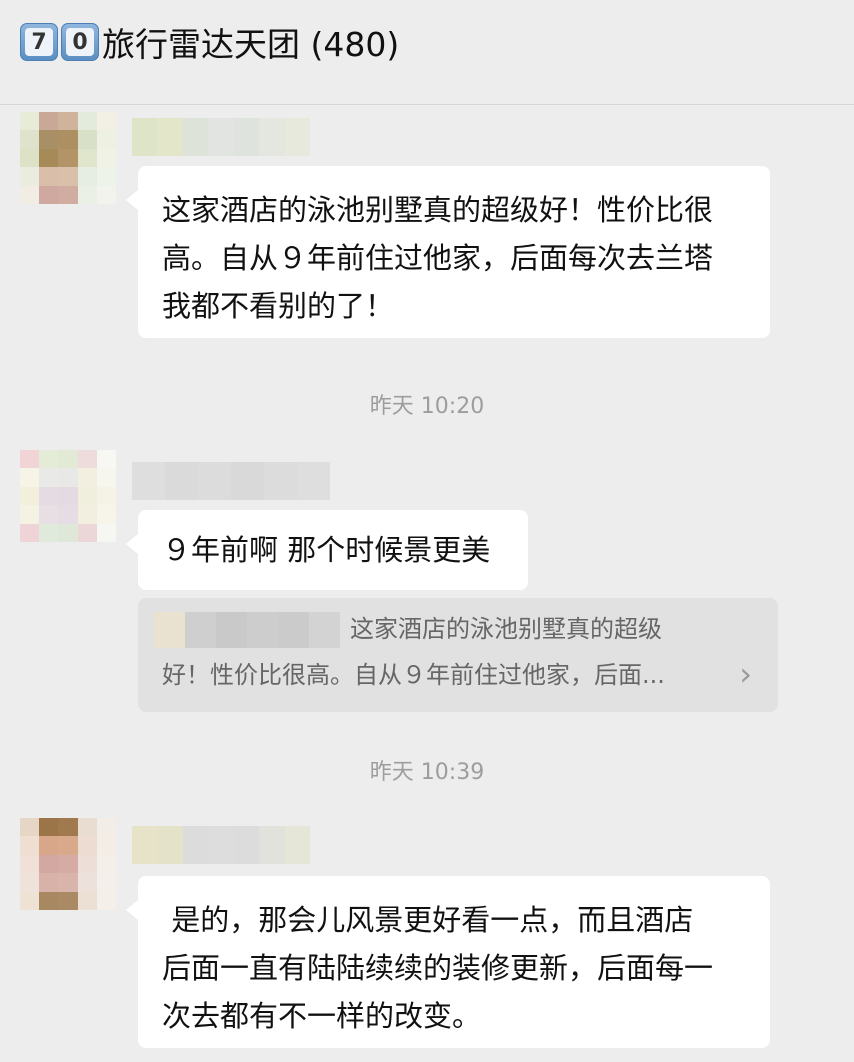  Describe the element at coordinates (438, 968) in the screenshot. I see `message-text-line: 后面一直有陆陆续续的装修更新，后面每一` at that location.